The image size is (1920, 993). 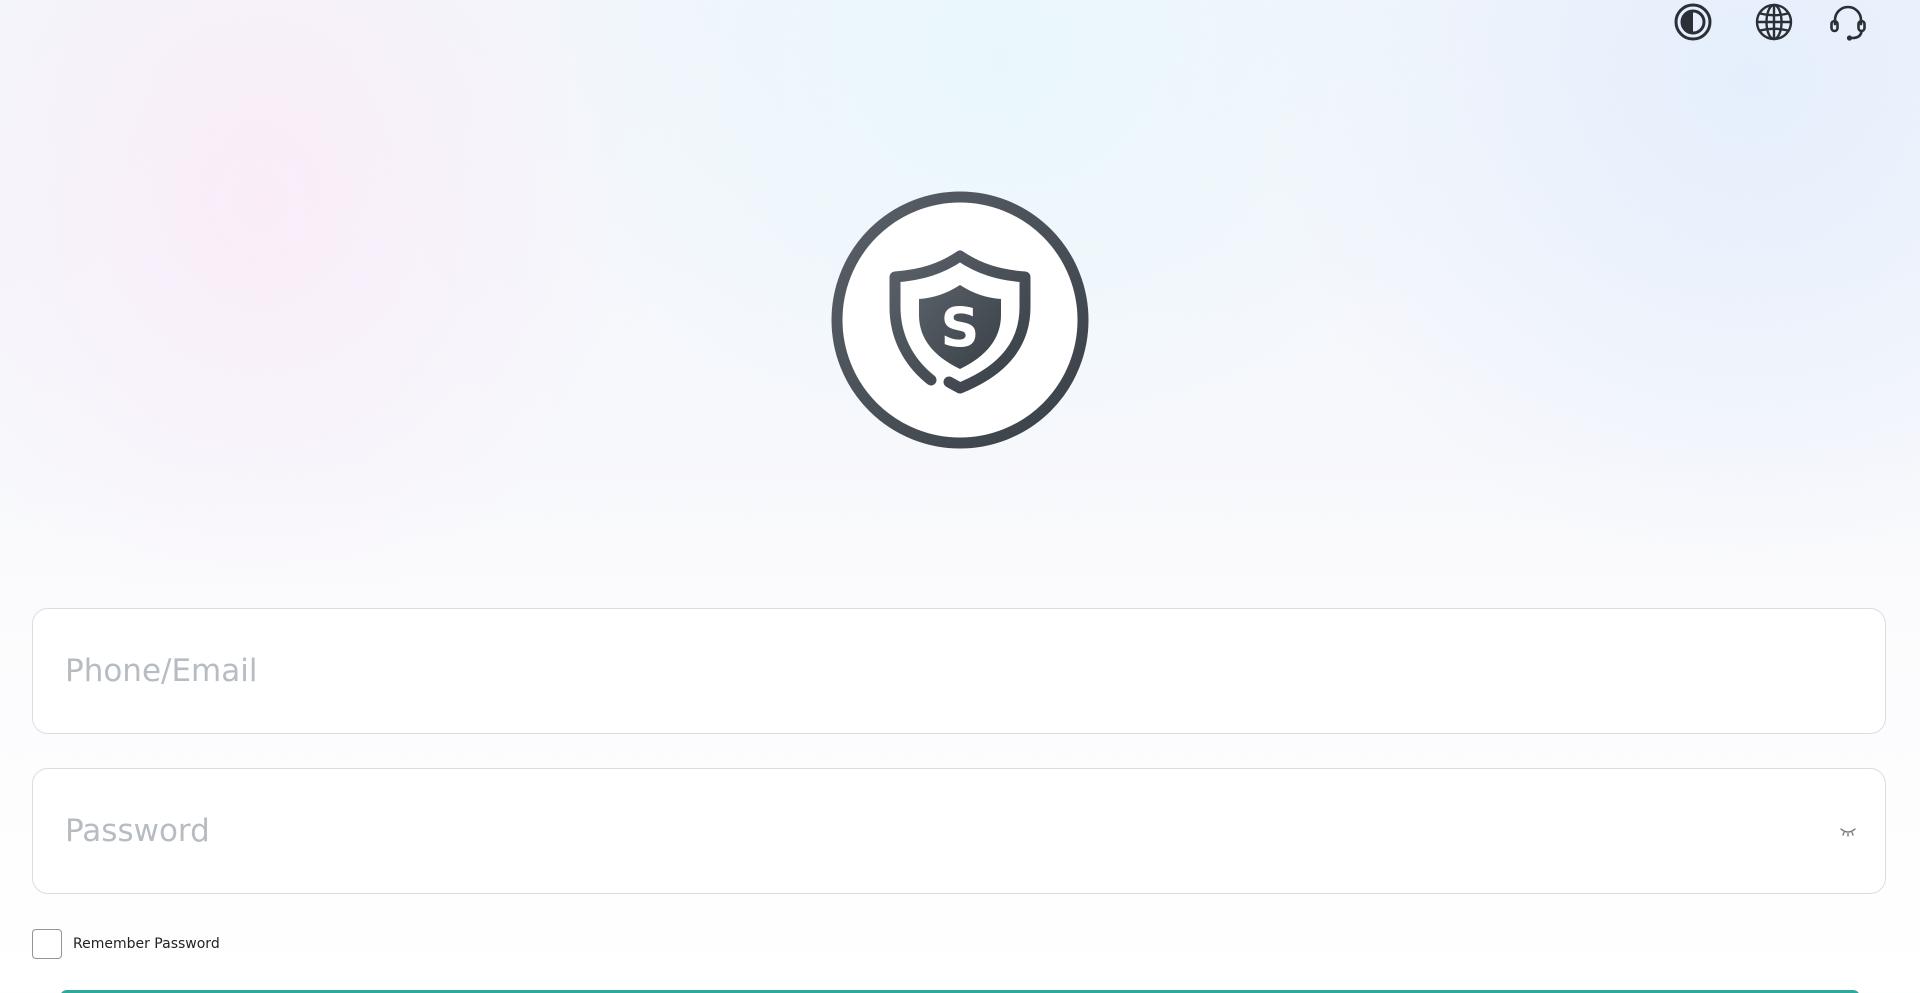 I want to click on language-button, so click(x=1774, y=22).